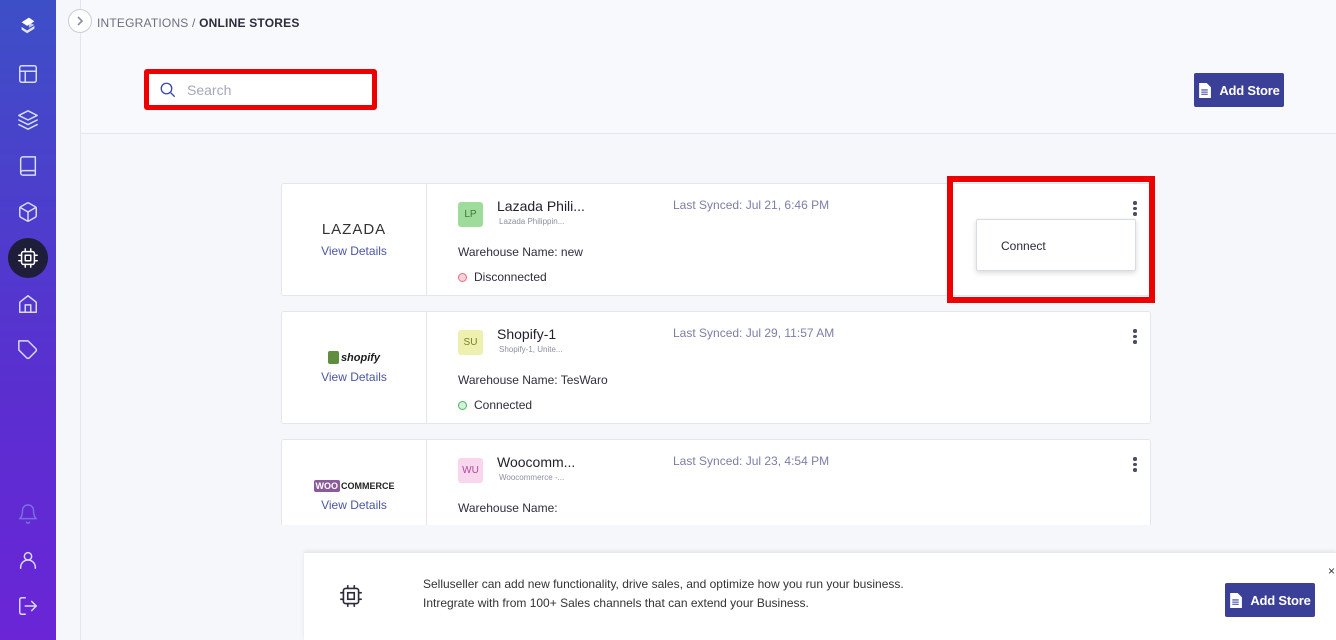  I want to click on banner-add-store-button: Add Store, so click(1270, 600).